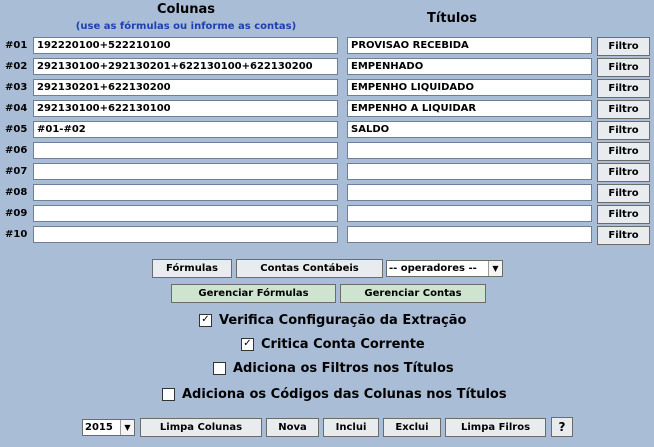 The height and width of the screenshot is (447, 654). I want to click on column-row: #09 Filtro, so click(327, 214).